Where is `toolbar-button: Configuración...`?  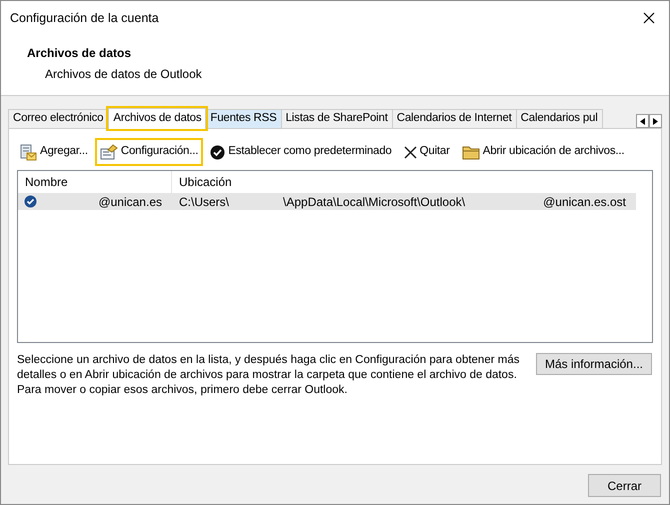 toolbar-button: Configuración... is located at coordinates (149, 152).